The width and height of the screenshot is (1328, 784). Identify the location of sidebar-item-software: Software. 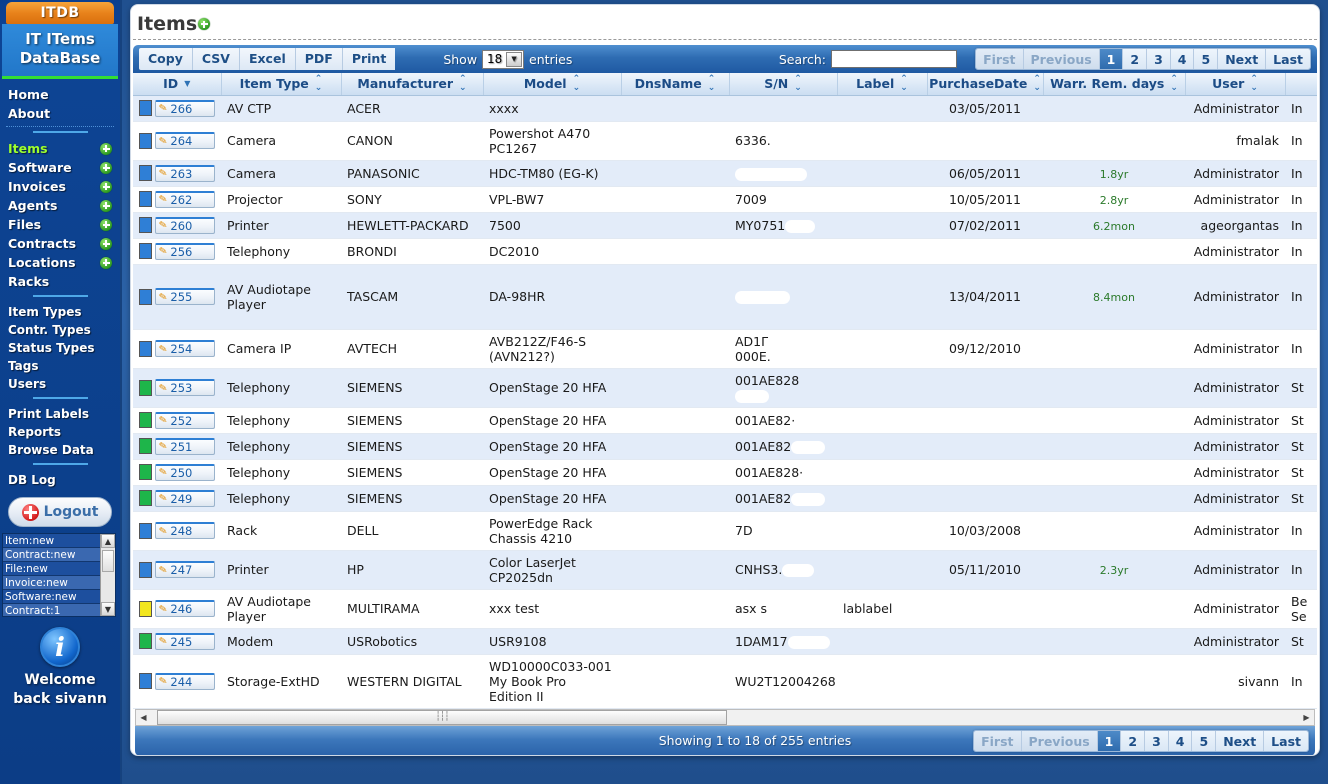
(60, 167).